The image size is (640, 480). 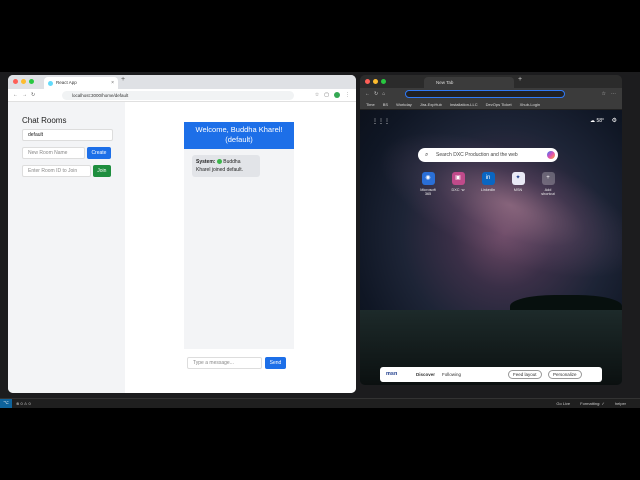 What do you see at coordinates (385, 104) in the screenshot?
I see `bookmark-item: BS` at bounding box center [385, 104].